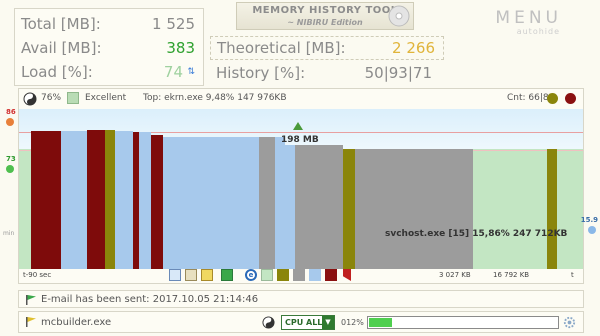 The height and width of the screenshot is (336, 600). I want to click on cpu-progress-bar, so click(463, 322).